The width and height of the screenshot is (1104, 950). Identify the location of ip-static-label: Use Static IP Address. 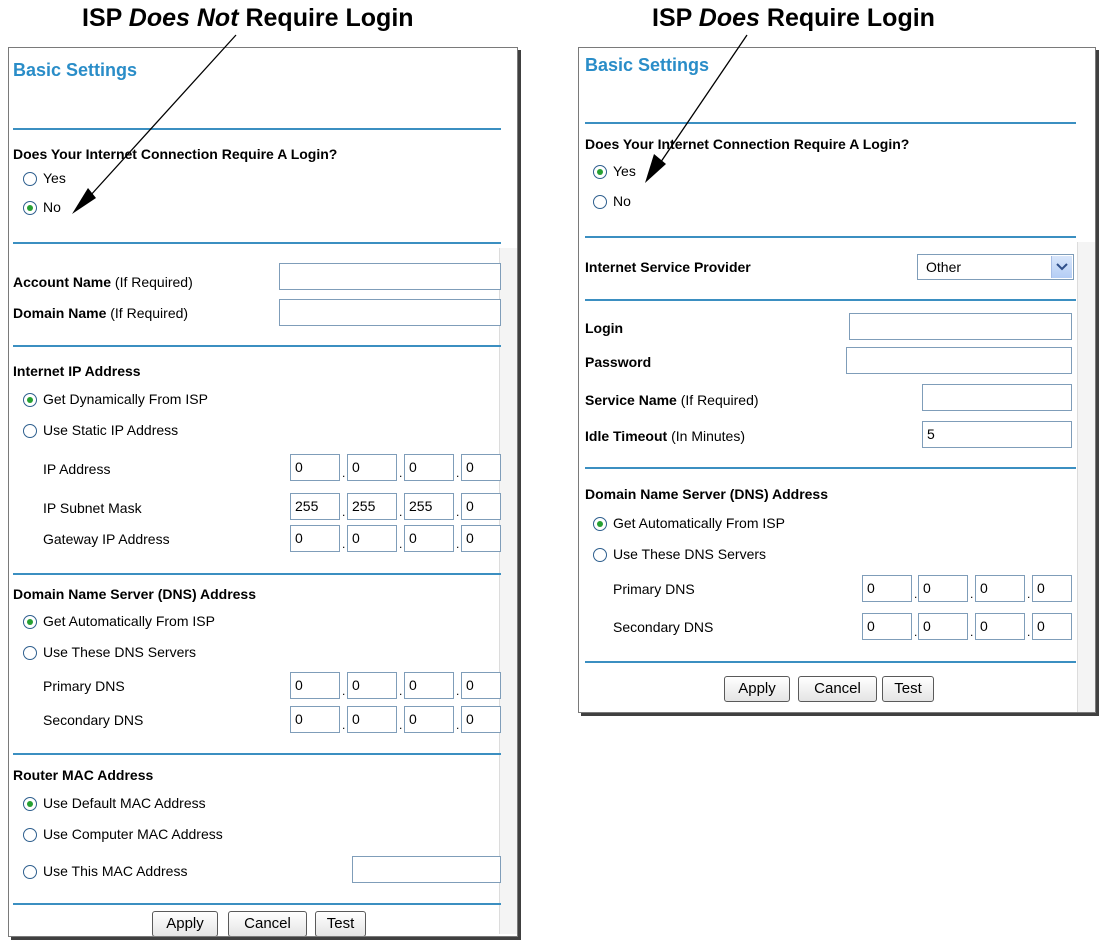
(111, 430).